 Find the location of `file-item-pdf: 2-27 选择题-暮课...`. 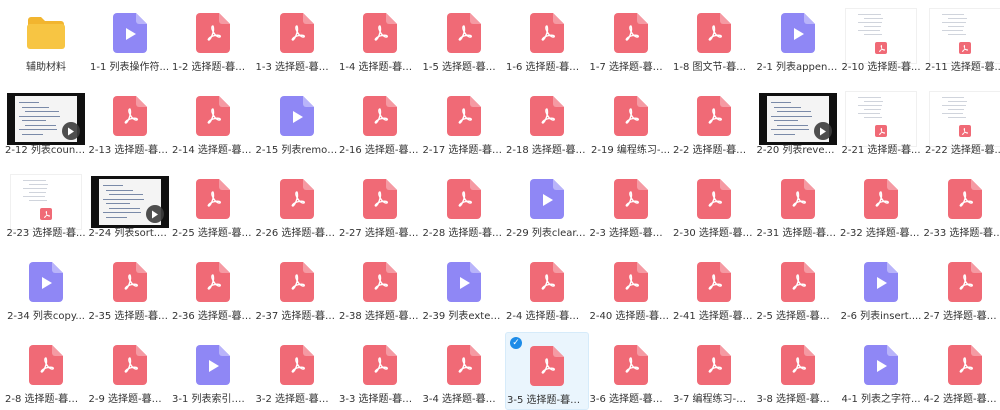

file-item-pdf: 2-27 选择题-暮课... is located at coordinates (380, 205).